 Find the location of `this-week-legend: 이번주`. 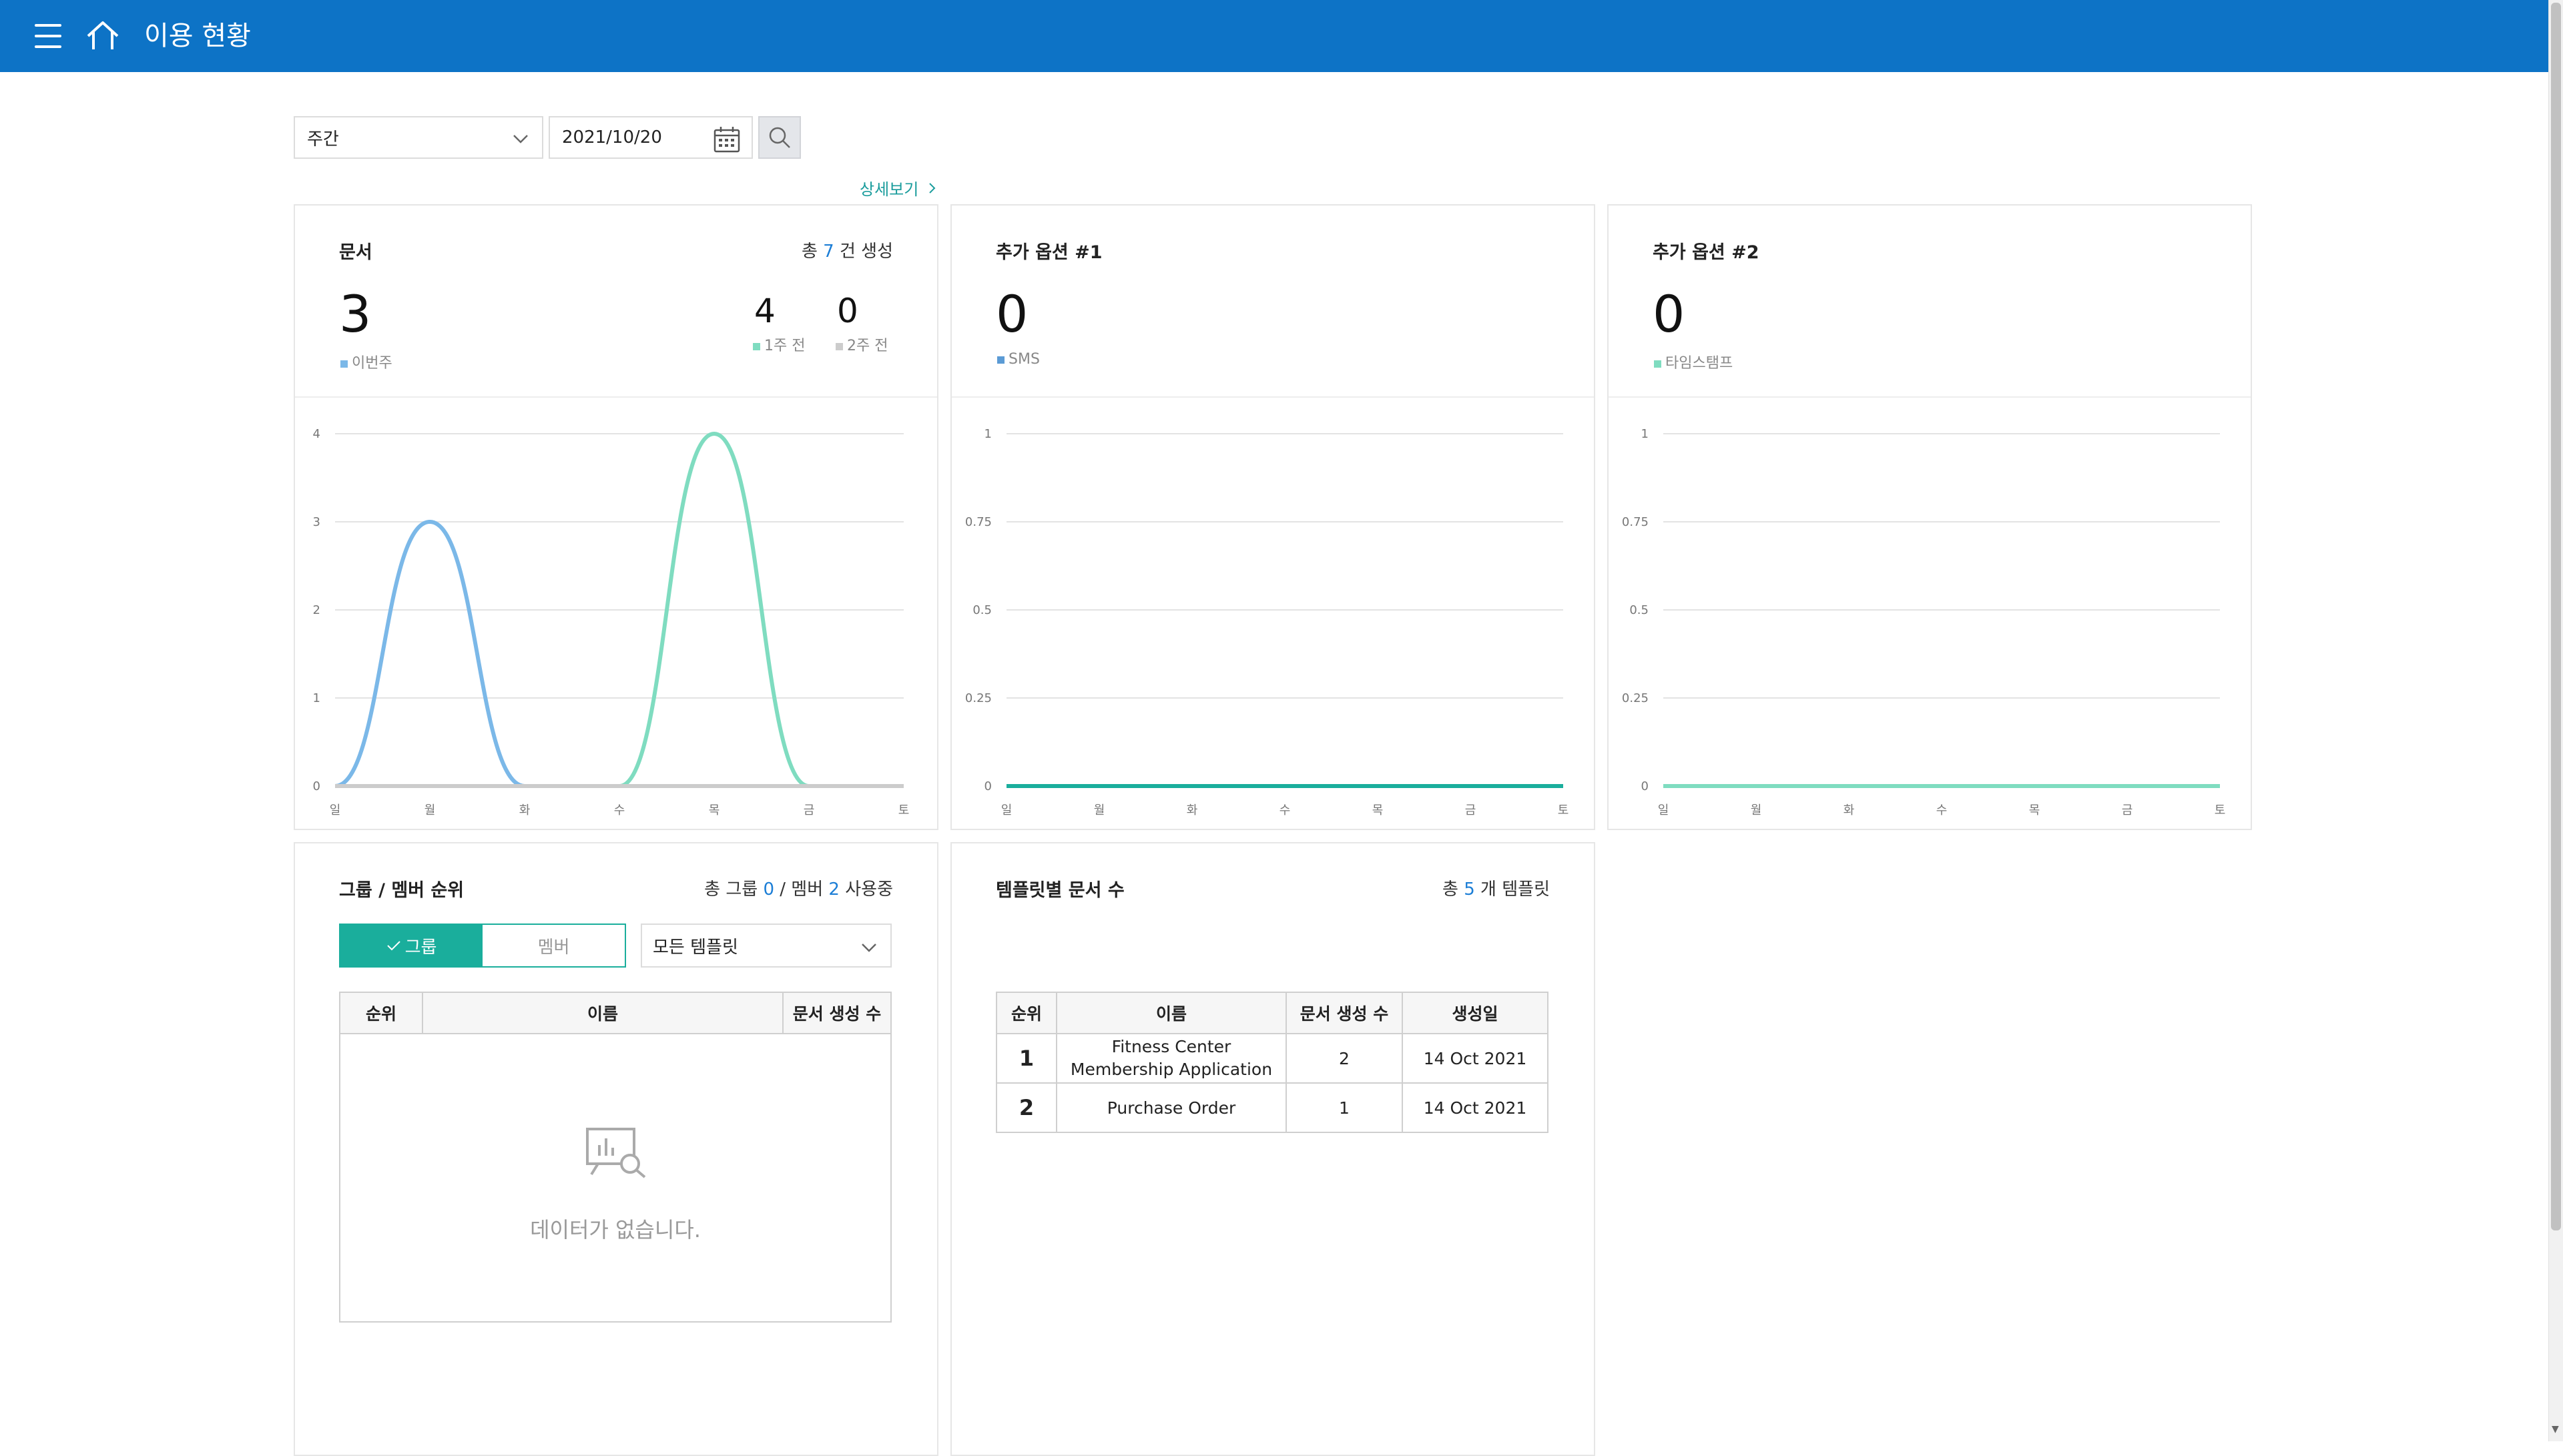

this-week-legend: 이번주 is located at coordinates (366, 361).